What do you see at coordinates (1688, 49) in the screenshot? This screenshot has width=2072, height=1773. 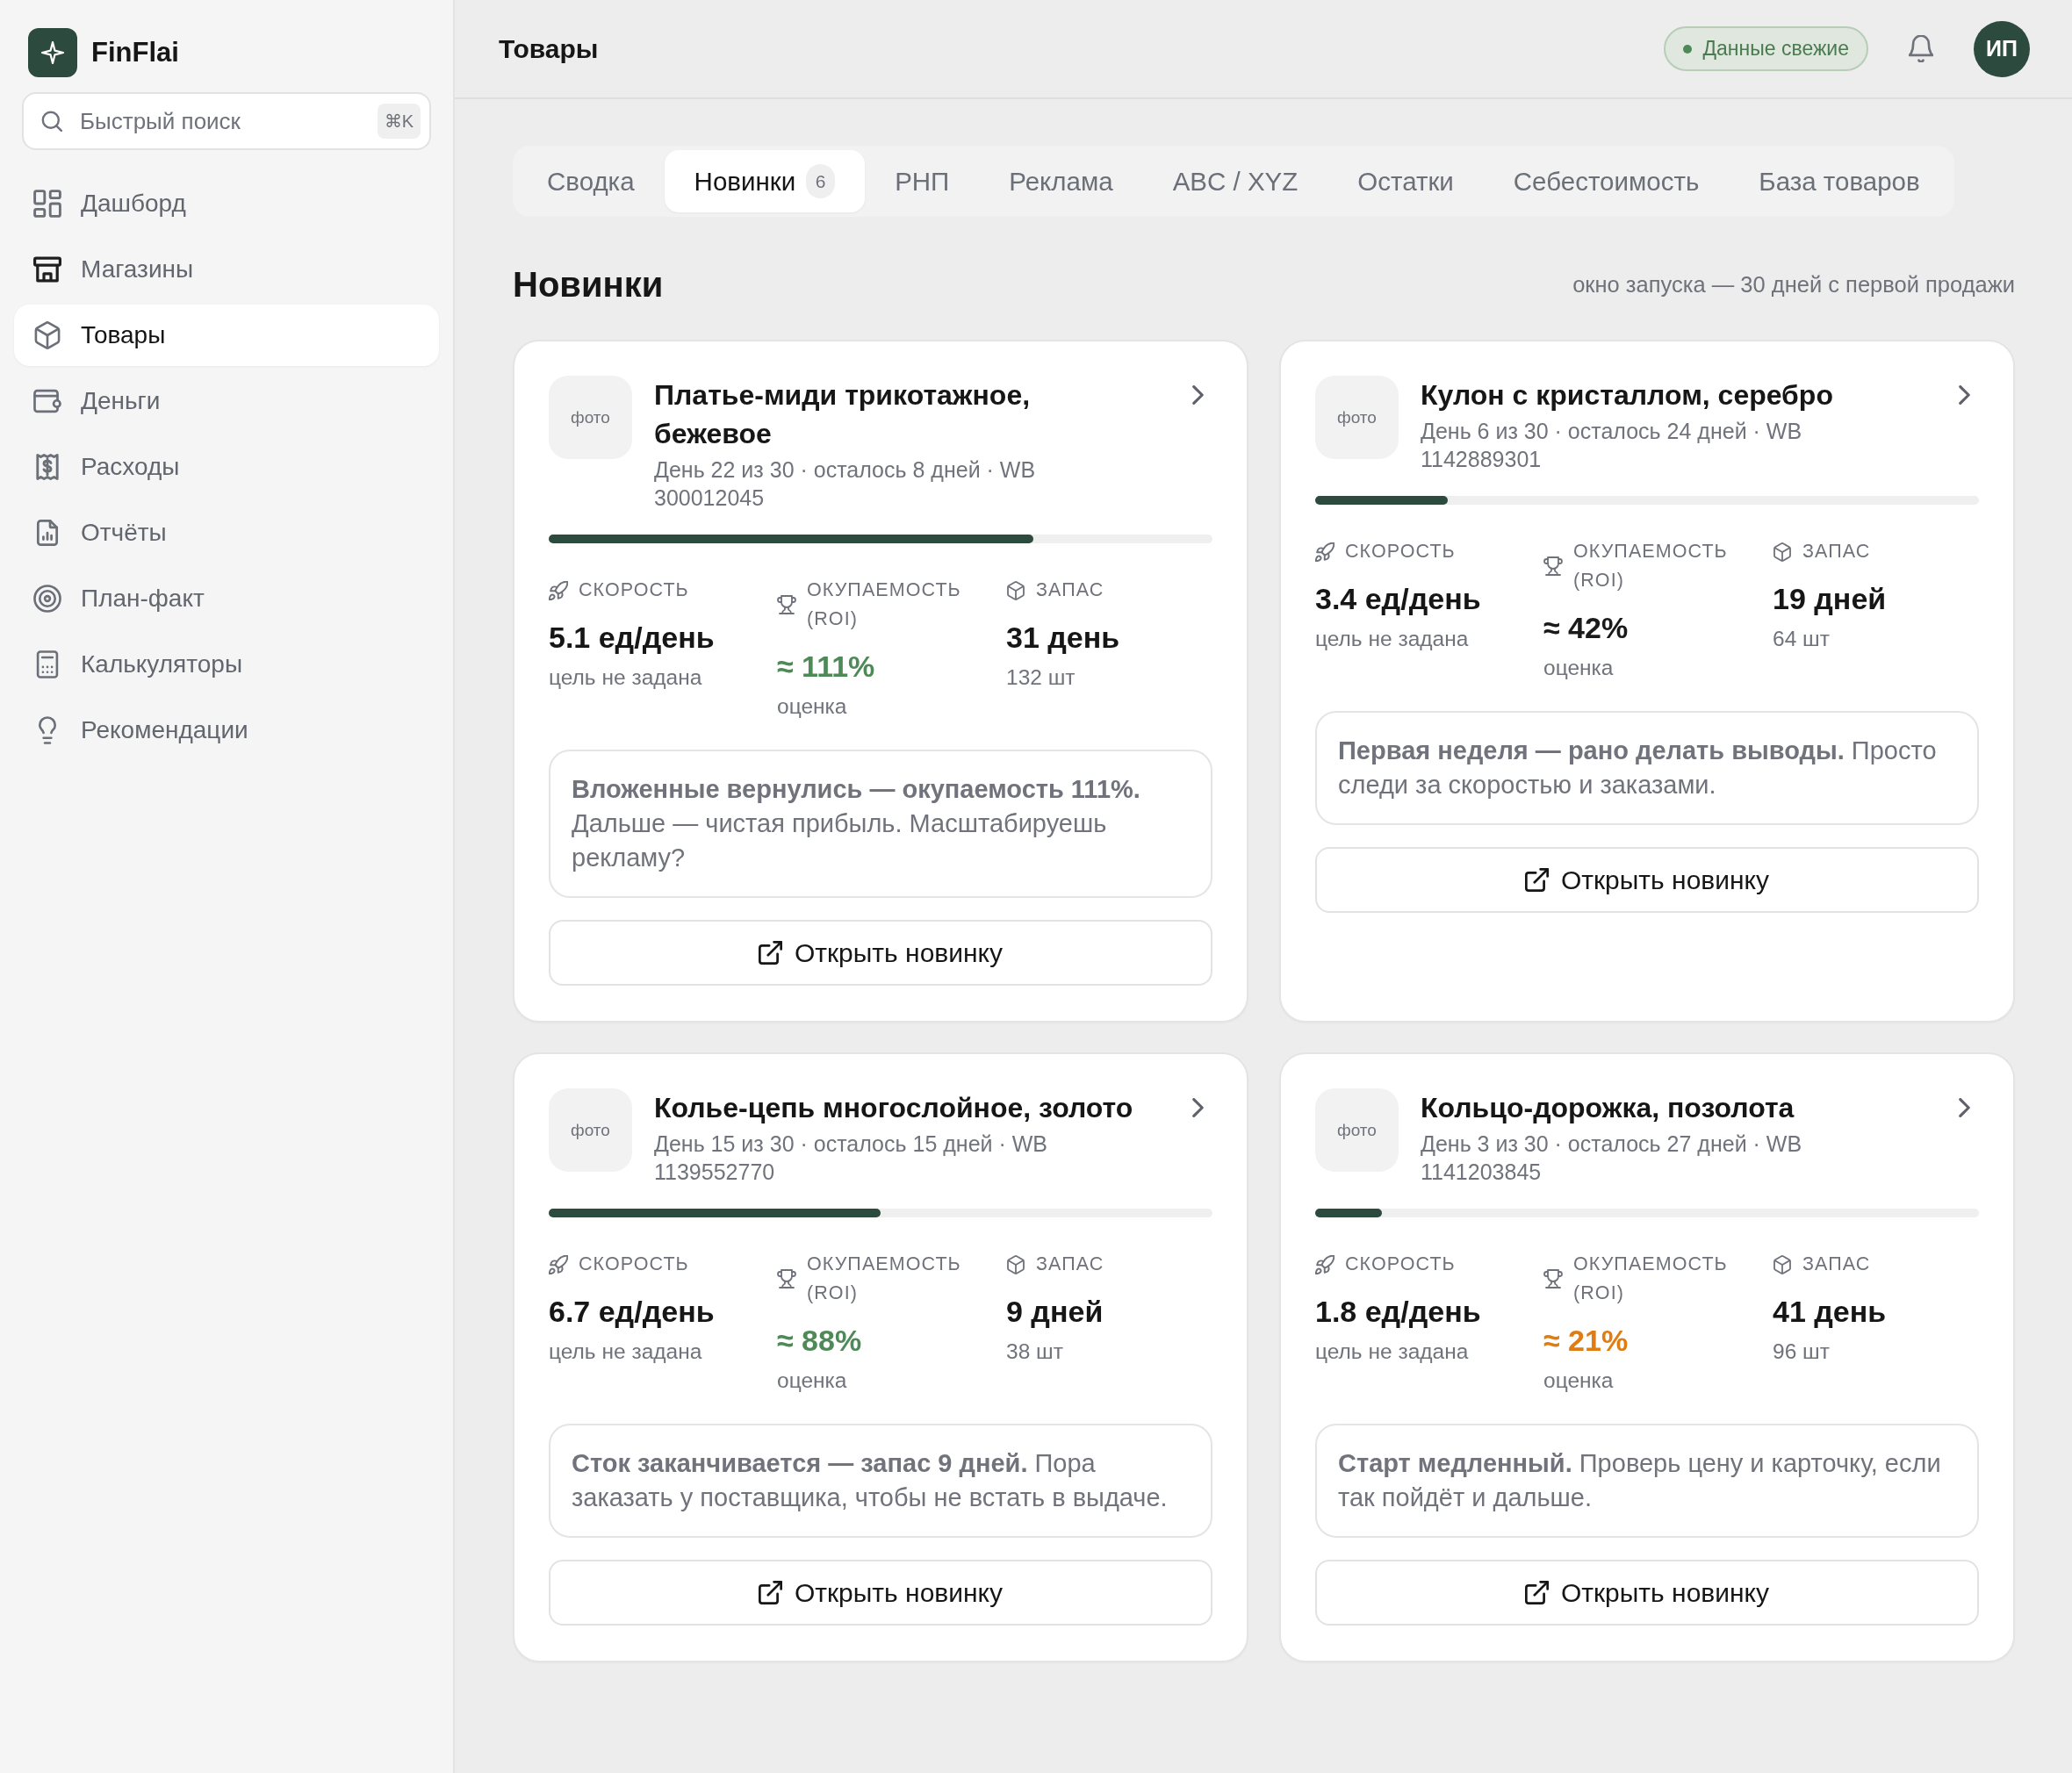 I see `status-dot-icon` at bounding box center [1688, 49].